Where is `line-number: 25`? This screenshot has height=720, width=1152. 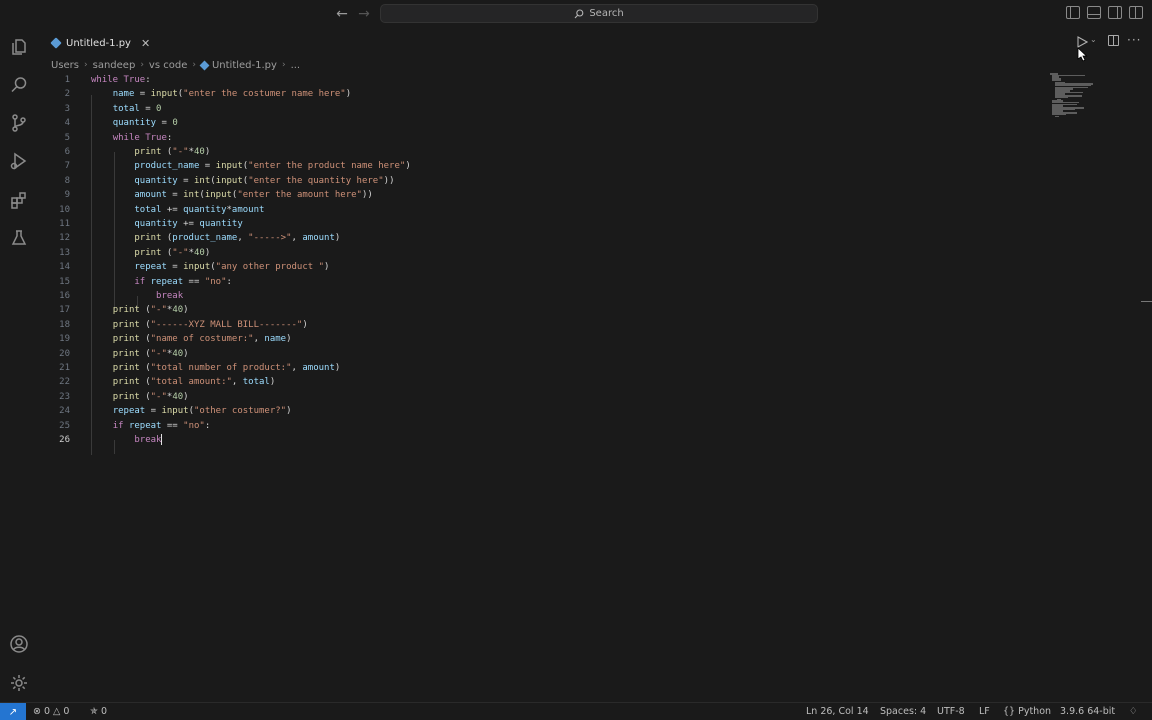
line-number: 25 is located at coordinates (64, 425).